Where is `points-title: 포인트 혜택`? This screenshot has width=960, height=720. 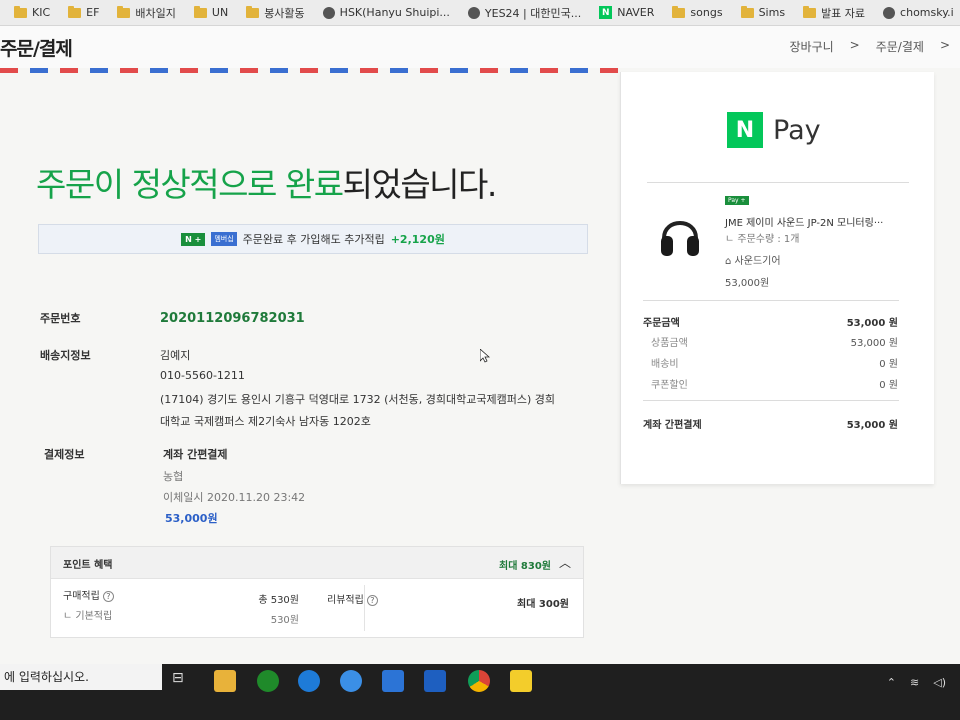 points-title: 포인트 혜택 is located at coordinates (88, 565).